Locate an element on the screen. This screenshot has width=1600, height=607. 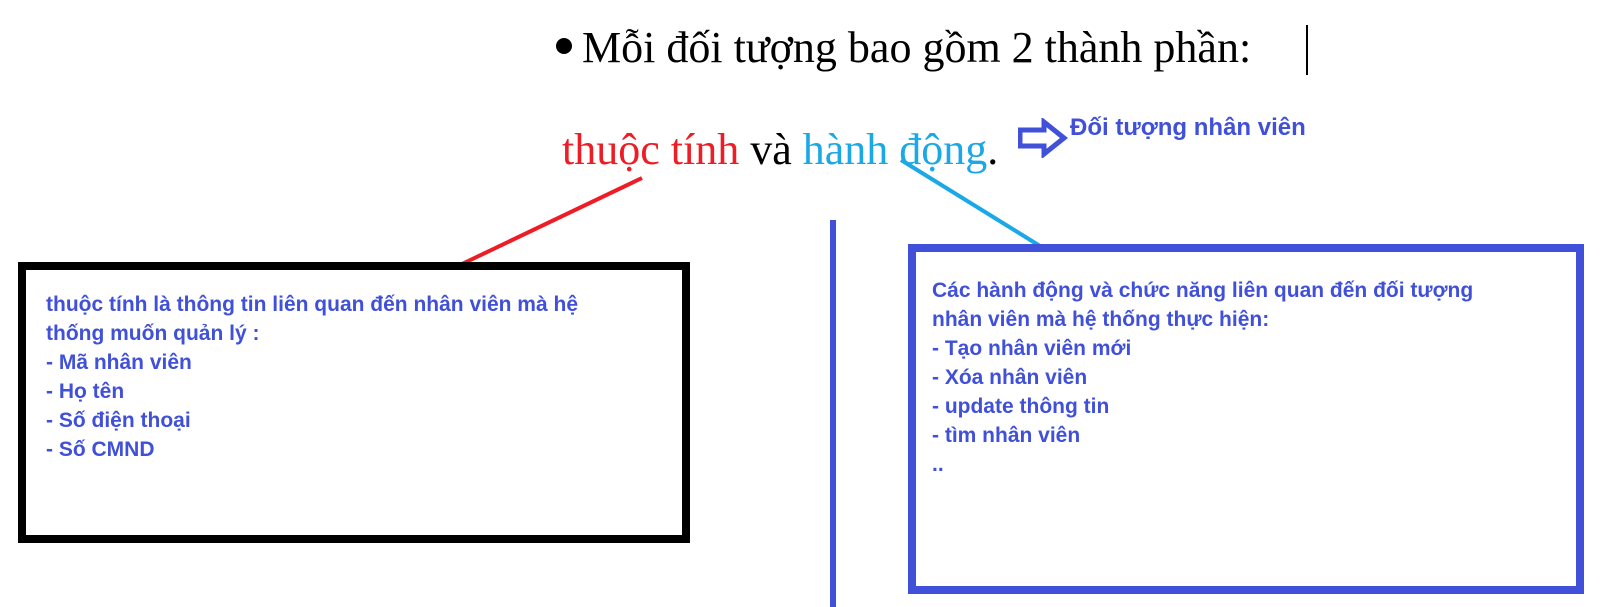
and-text: và is located at coordinates (771, 149).